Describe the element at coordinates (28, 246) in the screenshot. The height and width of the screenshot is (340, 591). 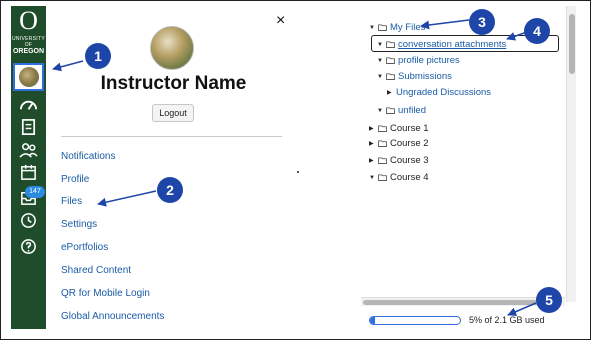
I see `help-icon` at that location.